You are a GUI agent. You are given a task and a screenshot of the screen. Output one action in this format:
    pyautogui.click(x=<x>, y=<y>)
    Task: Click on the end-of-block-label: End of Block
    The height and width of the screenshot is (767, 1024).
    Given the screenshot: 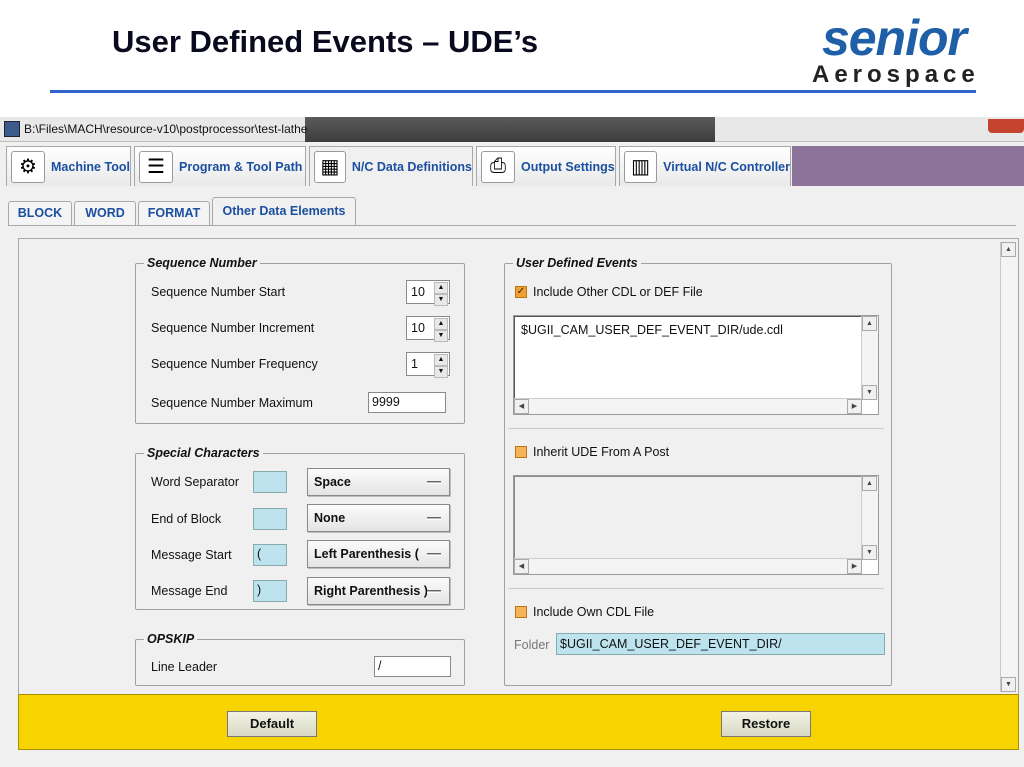 What is the action you would take?
    pyautogui.click(x=186, y=519)
    